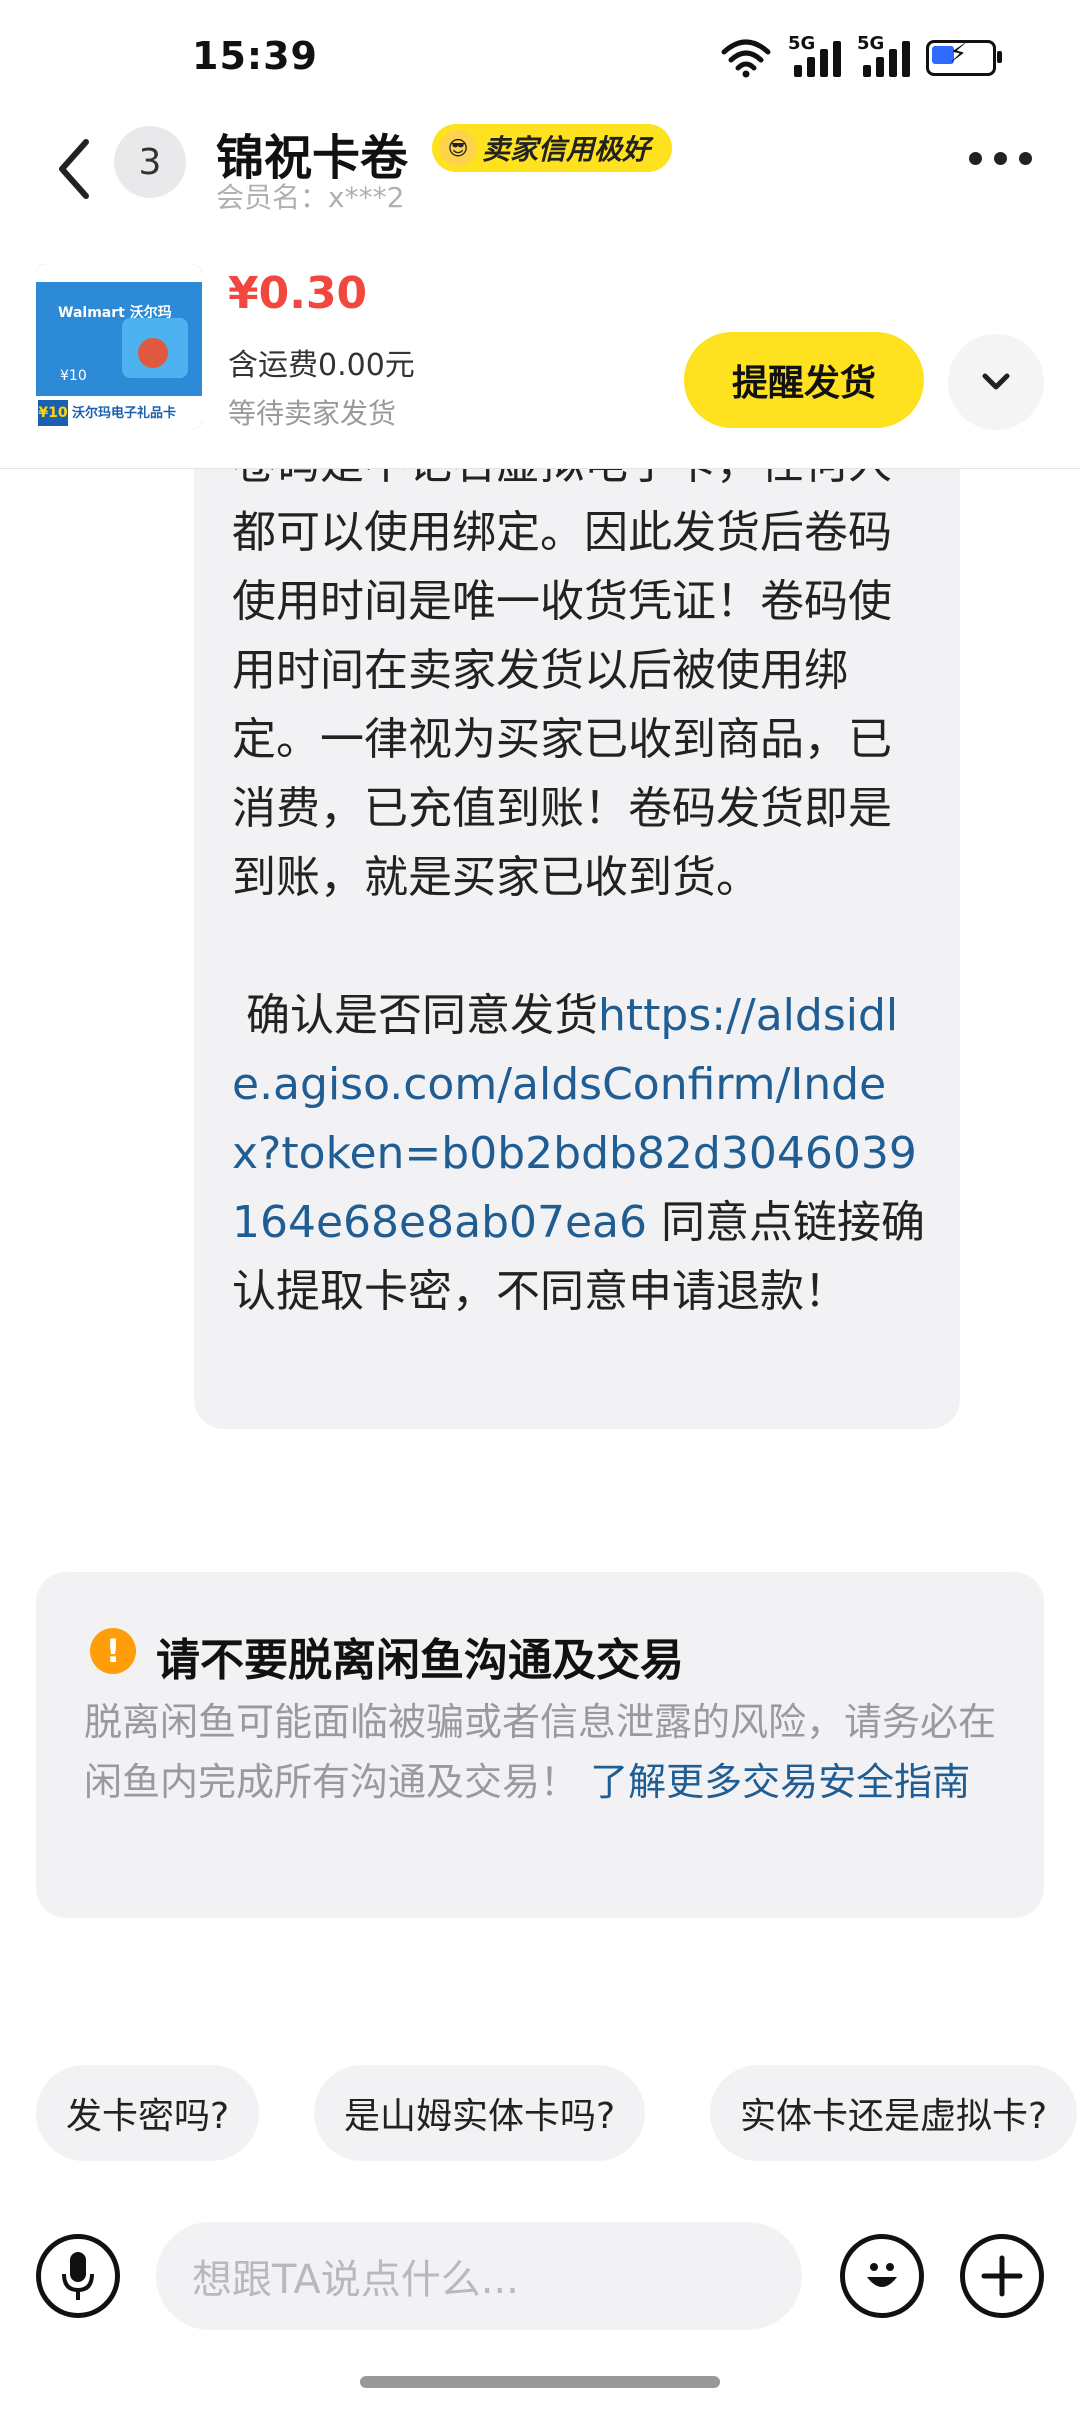 Image resolution: width=1080 pixels, height=2412 pixels. I want to click on chat-header: 3 锦祝卡卷 😎 卖家信用极好 会员名：x***2, so click(540, 180).